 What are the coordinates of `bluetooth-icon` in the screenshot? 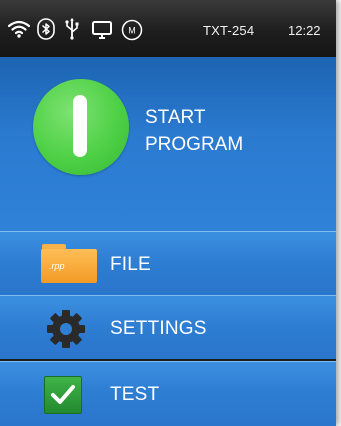 It's located at (46, 29).